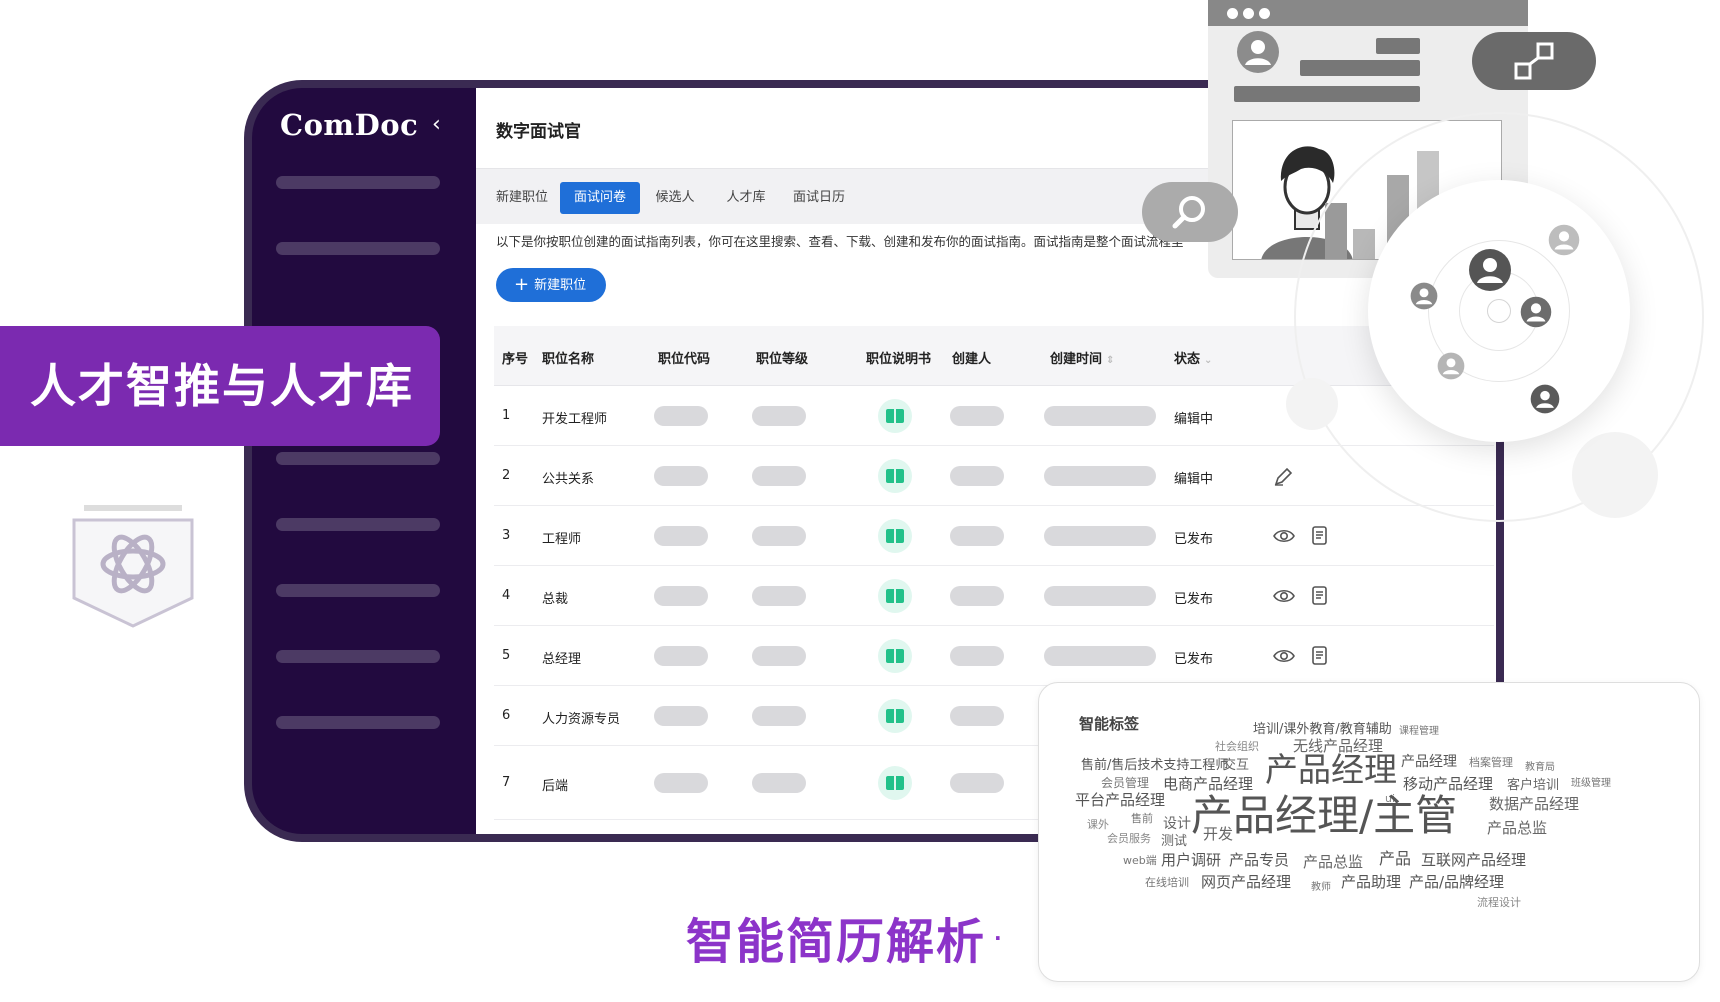 This screenshot has height=1002, width=1720. Describe the element at coordinates (1082, 357) in the screenshot. I see `header-created-time: 创建时间 ⇕` at that location.